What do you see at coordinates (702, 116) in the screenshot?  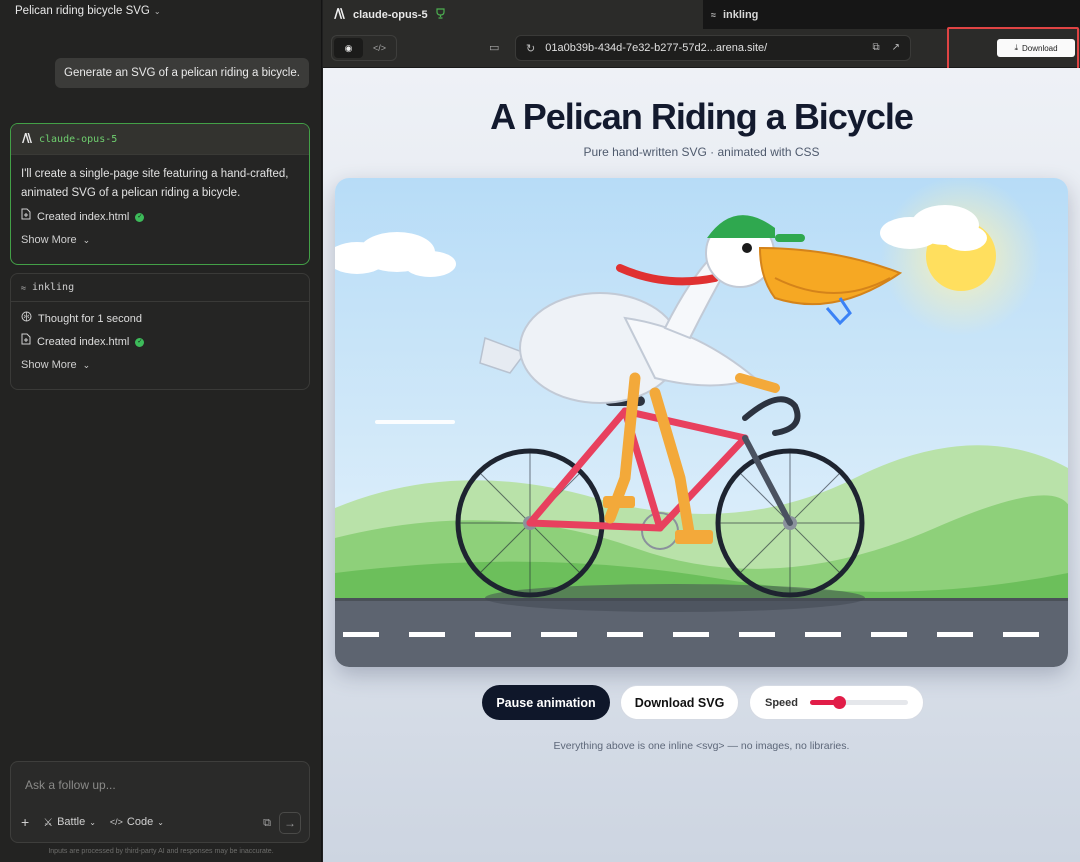 I see `page-title: A Pelican Riding a Bicycle` at bounding box center [702, 116].